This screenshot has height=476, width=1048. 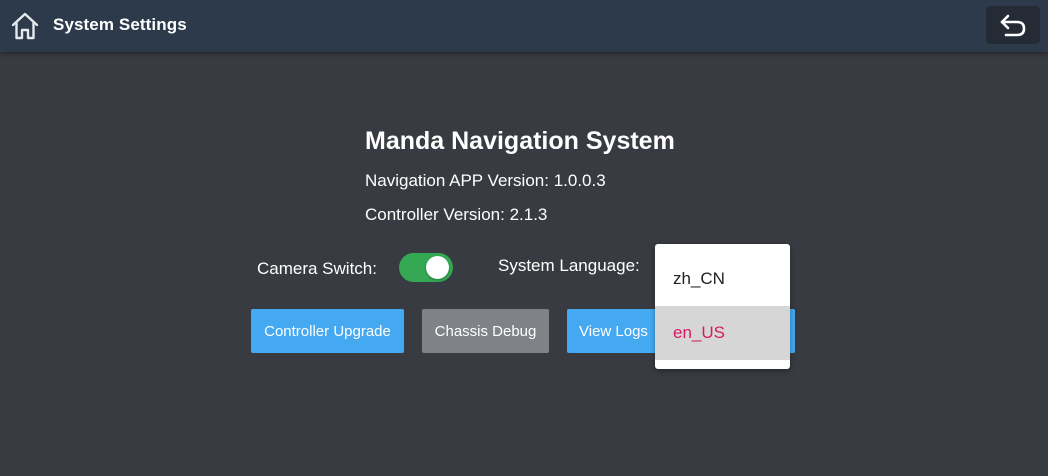 What do you see at coordinates (456, 214) in the screenshot?
I see `controller-version-text: Controller Version: 2.1.3` at bounding box center [456, 214].